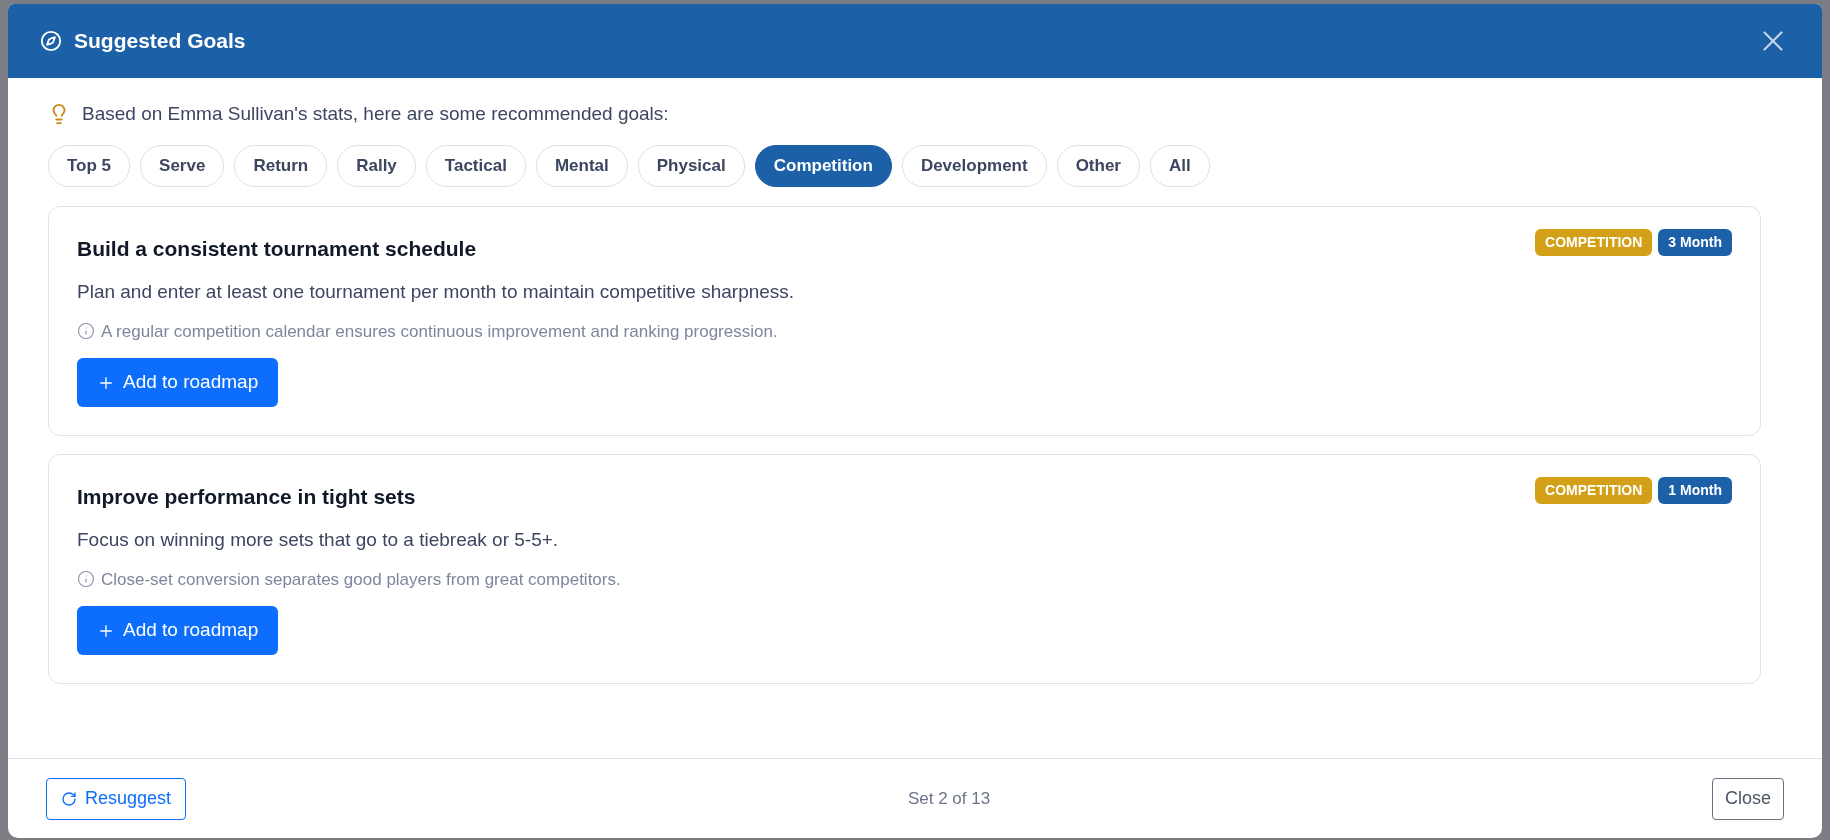 This screenshot has height=840, width=1830. What do you see at coordinates (69, 798) in the screenshot?
I see `refresh-icon` at bounding box center [69, 798].